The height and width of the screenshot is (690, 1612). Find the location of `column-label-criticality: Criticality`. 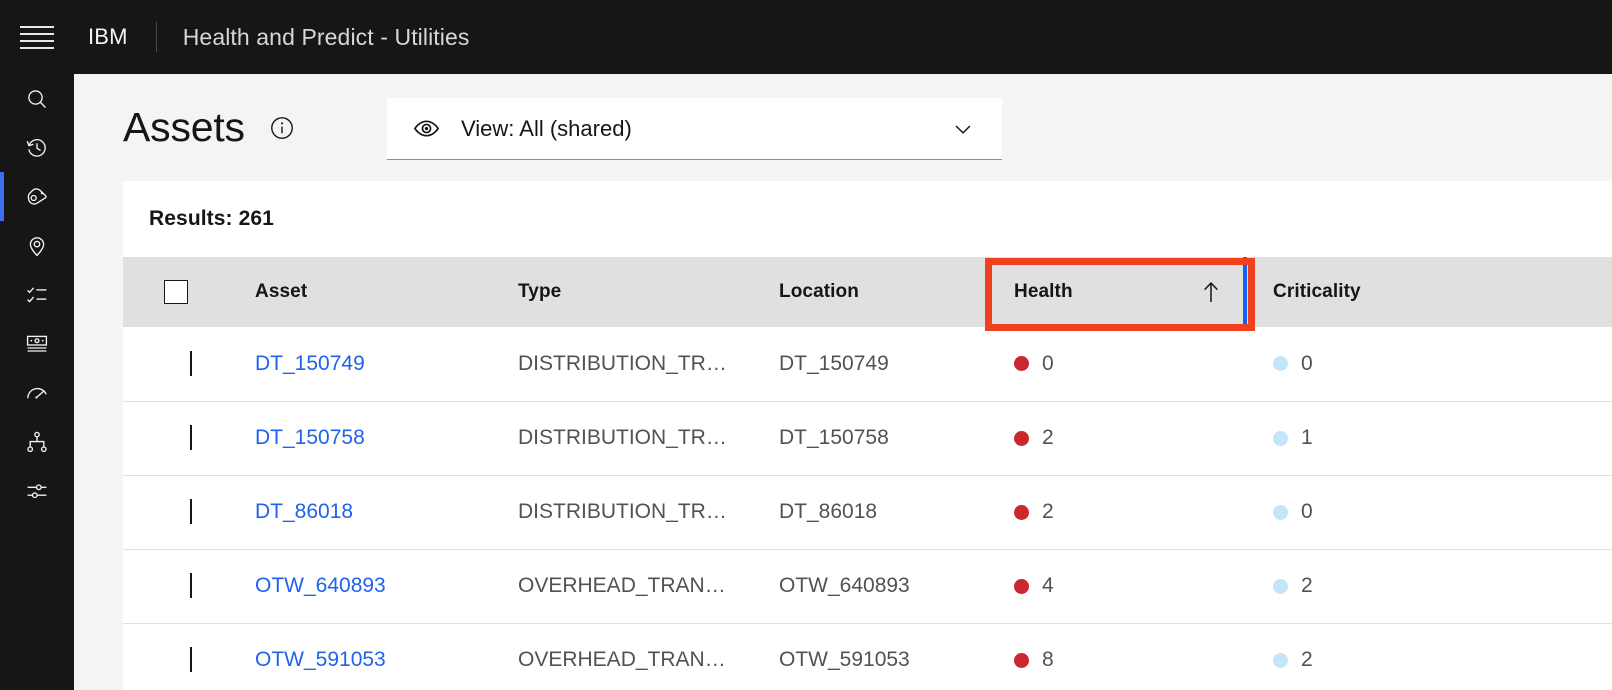

column-label-criticality: Criticality is located at coordinates (1317, 291).